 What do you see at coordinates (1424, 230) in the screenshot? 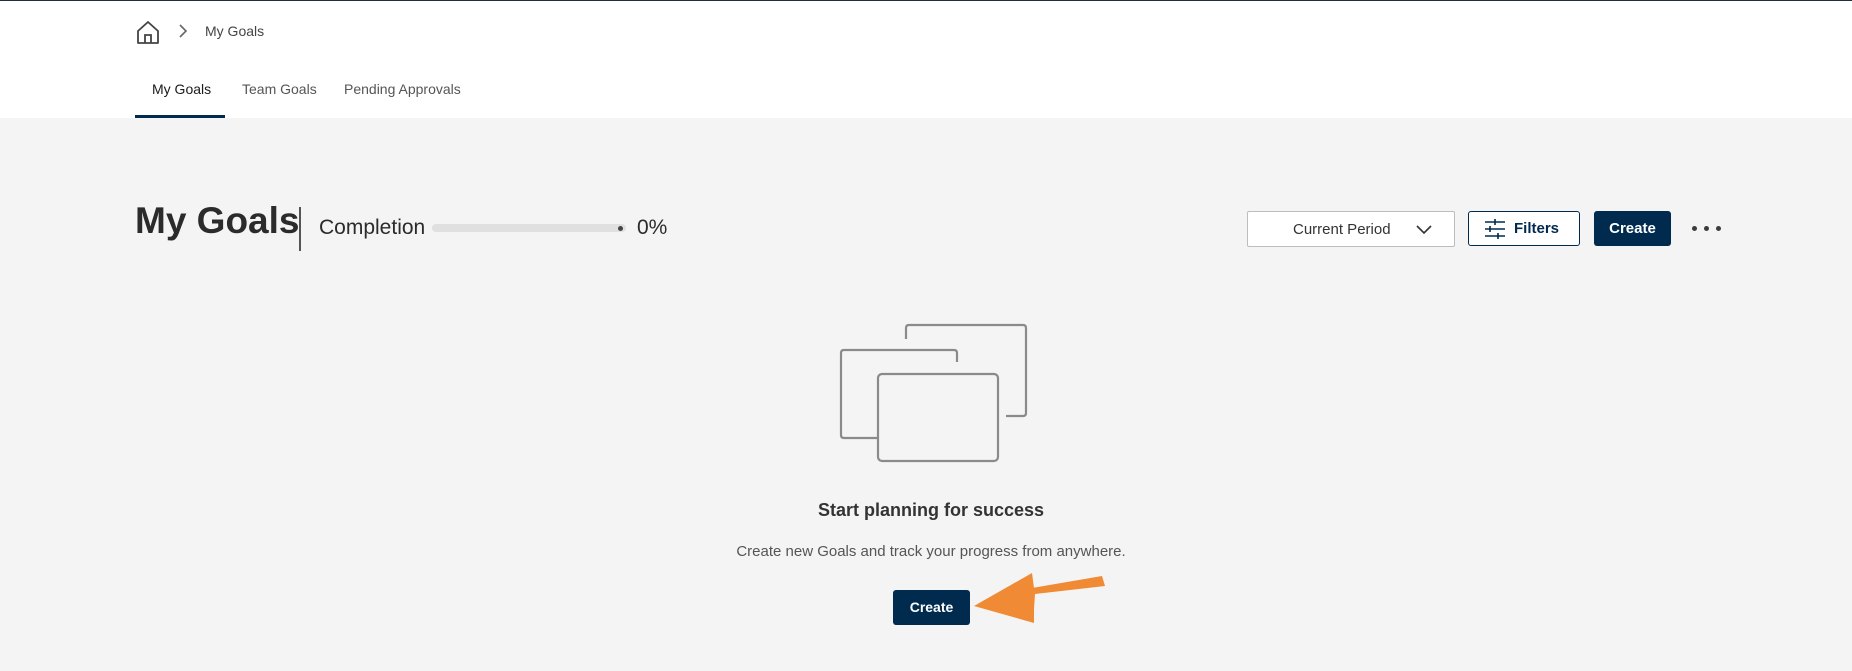
I see `chevron-down-icon` at bounding box center [1424, 230].